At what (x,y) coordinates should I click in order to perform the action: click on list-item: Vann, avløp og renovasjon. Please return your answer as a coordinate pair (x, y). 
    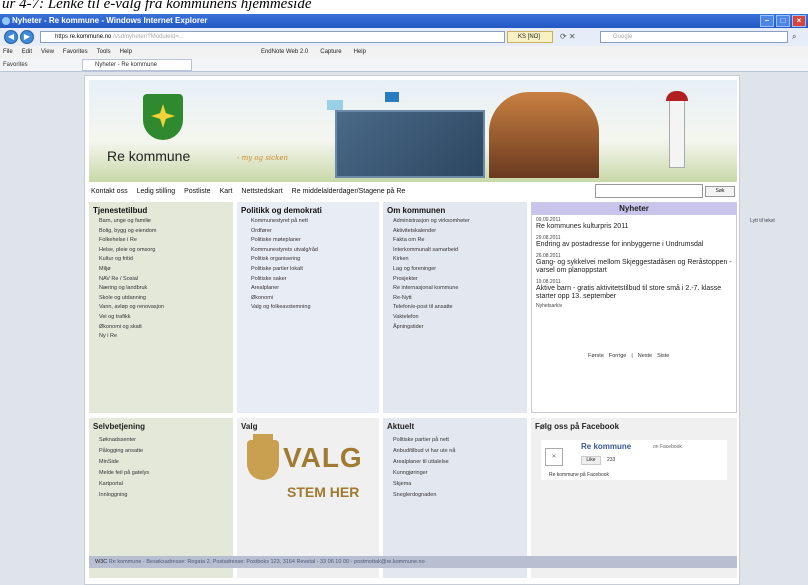
    Looking at the image, I should click on (166, 308).